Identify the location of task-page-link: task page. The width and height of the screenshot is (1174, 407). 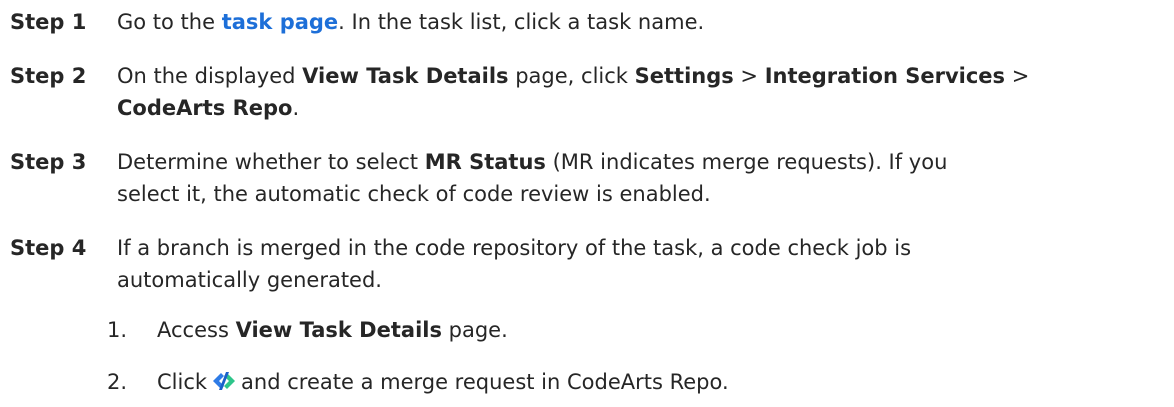
(280, 22).